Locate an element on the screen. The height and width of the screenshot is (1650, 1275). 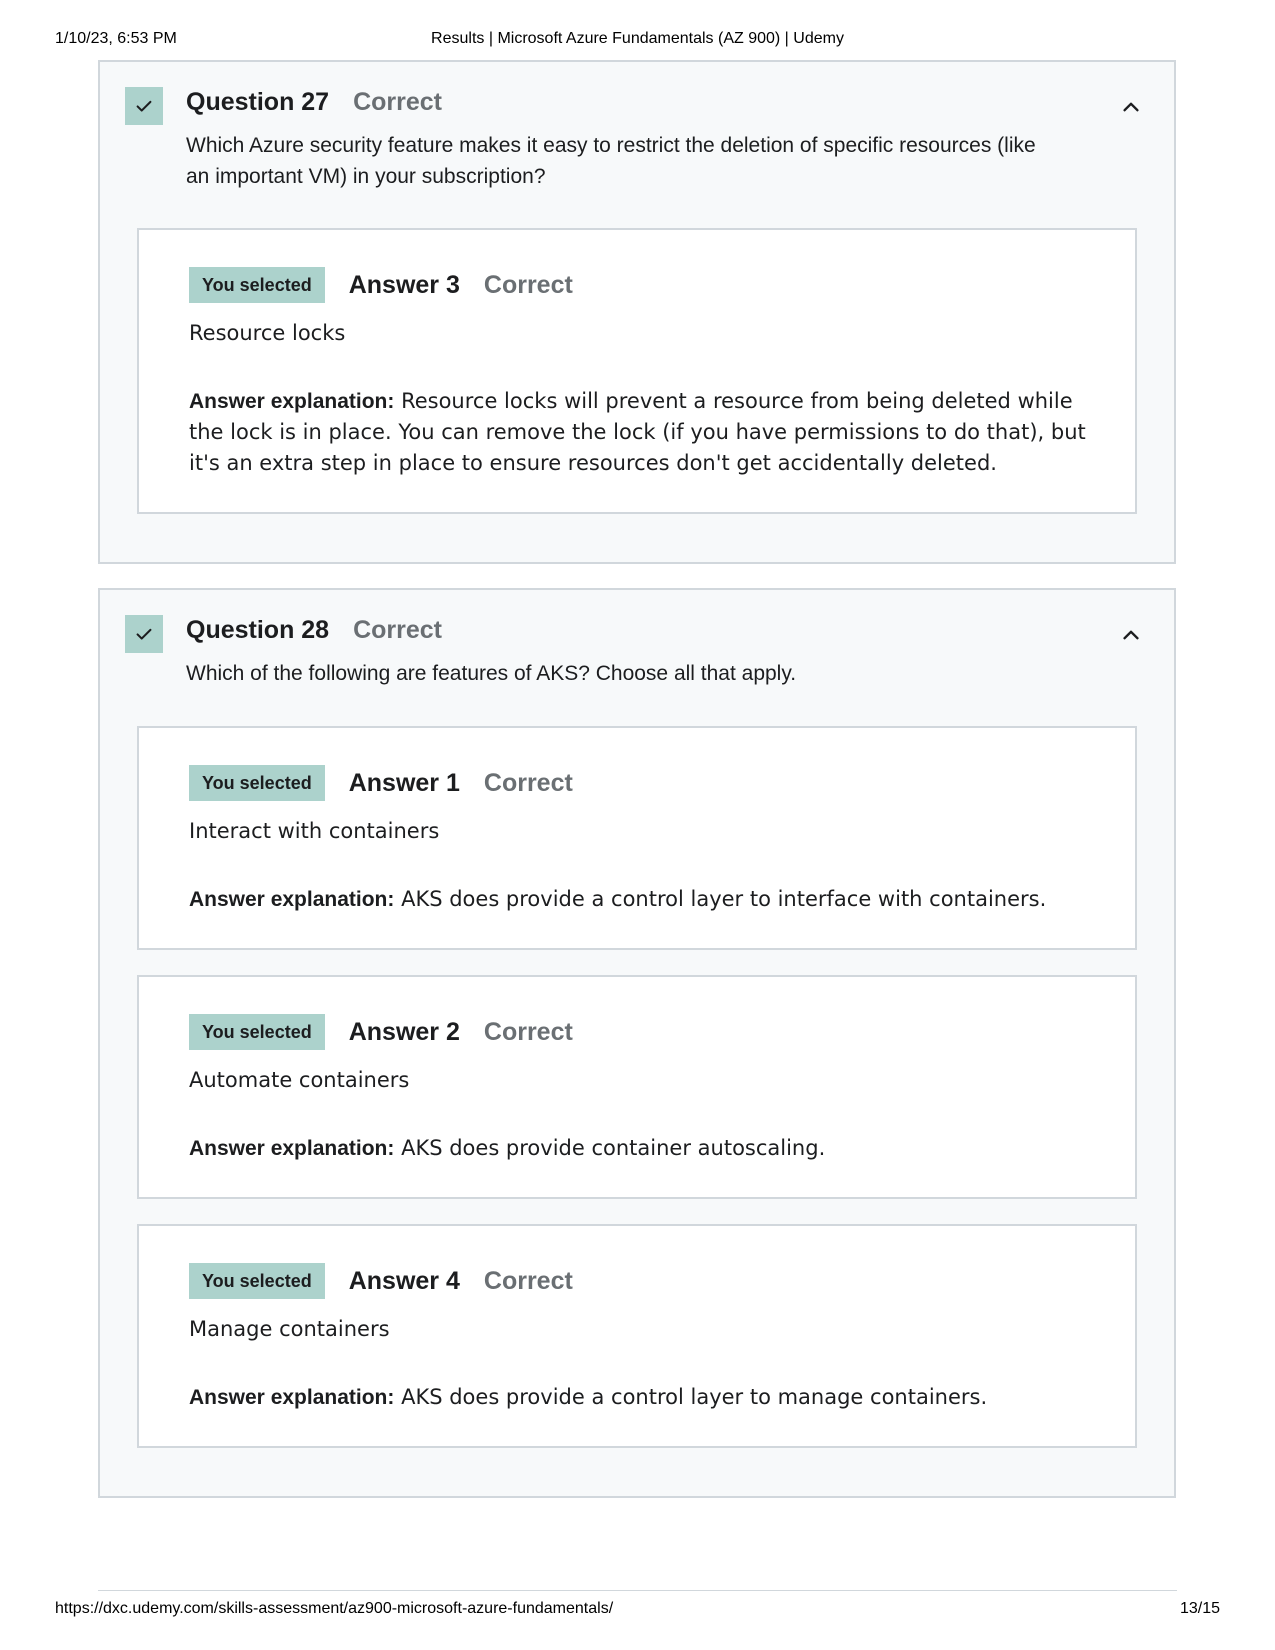
answer-text: Resource locks is located at coordinates (267, 333).